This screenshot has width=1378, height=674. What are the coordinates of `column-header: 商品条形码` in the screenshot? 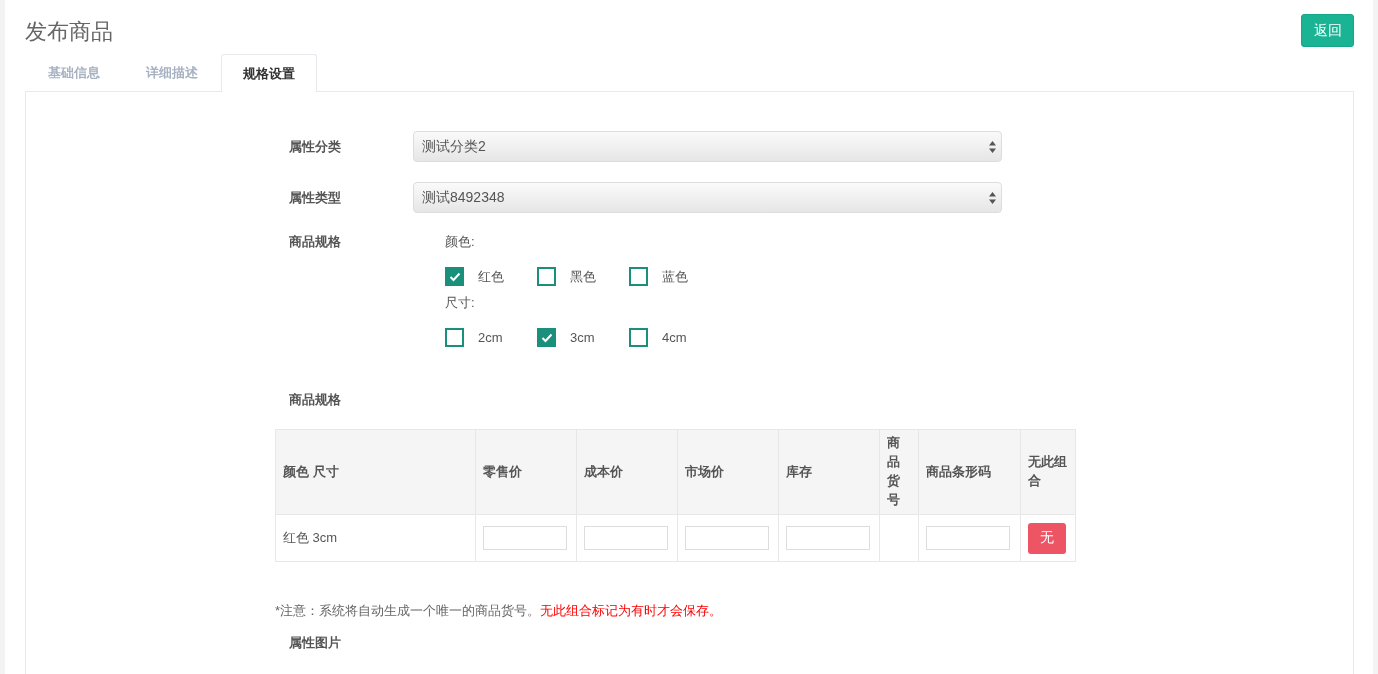 It's located at (969, 472).